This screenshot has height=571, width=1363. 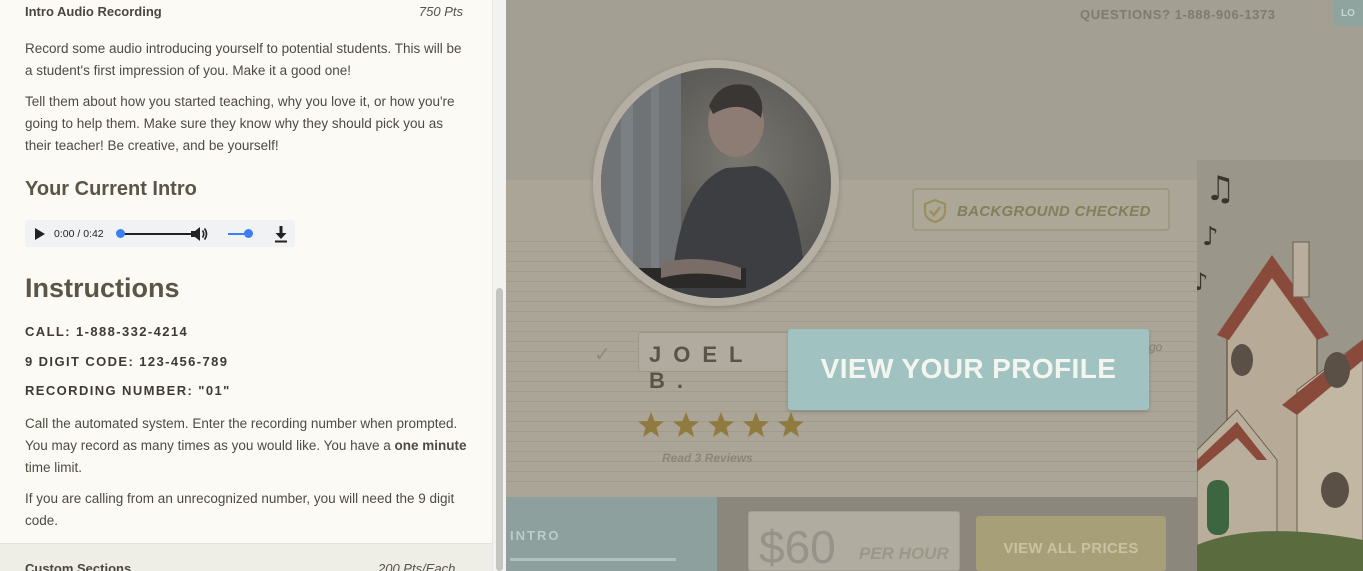 What do you see at coordinates (199, 234) in the screenshot?
I see `volume-icon` at bounding box center [199, 234].